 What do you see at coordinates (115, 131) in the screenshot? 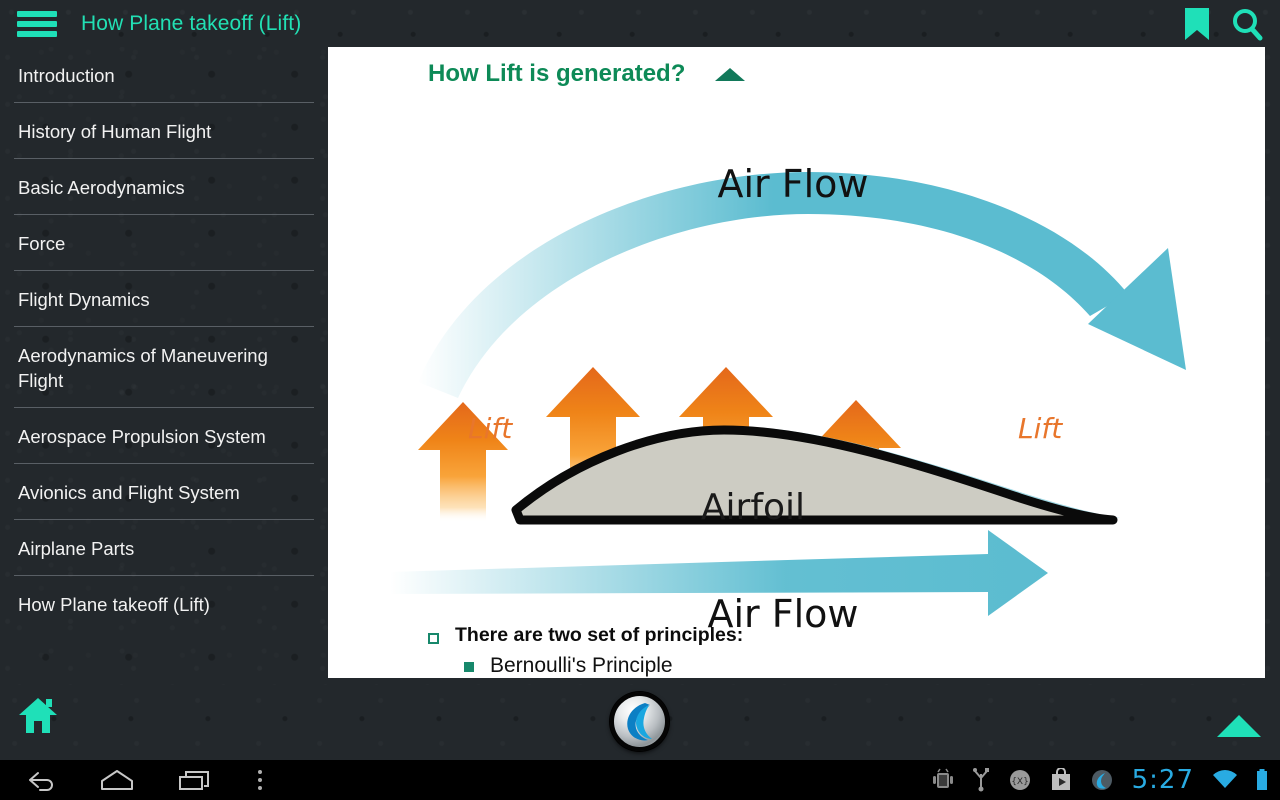
I see `sidebar-item-label: History of Human Flight` at bounding box center [115, 131].